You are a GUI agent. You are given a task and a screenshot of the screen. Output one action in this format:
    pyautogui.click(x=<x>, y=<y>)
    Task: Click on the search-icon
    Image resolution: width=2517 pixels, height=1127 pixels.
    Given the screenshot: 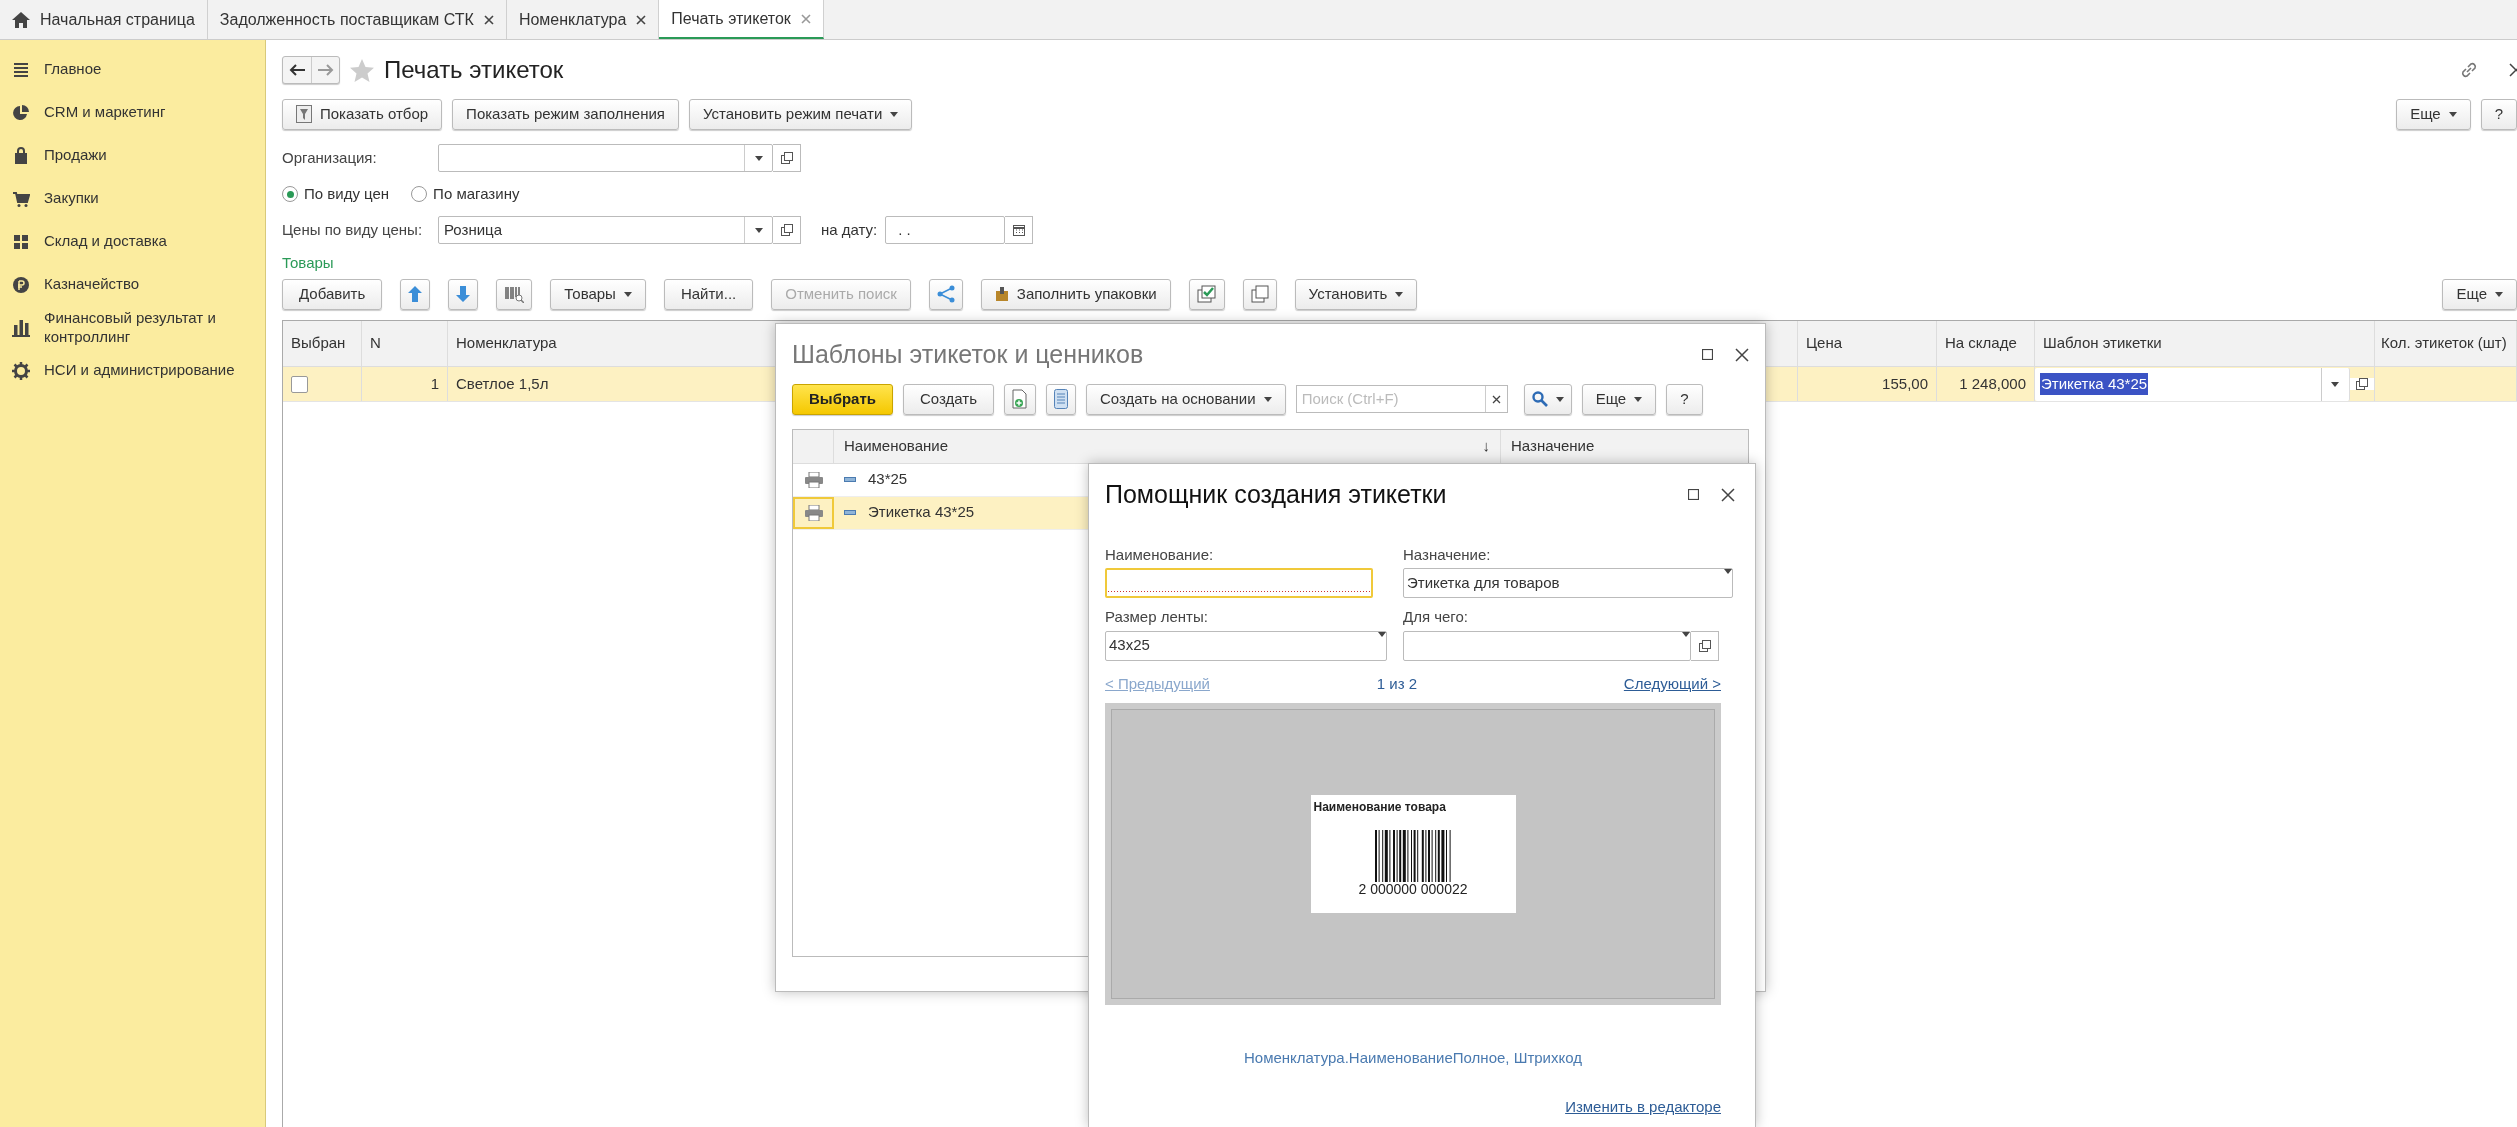 What is the action you would take?
    pyautogui.click(x=1539, y=399)
    